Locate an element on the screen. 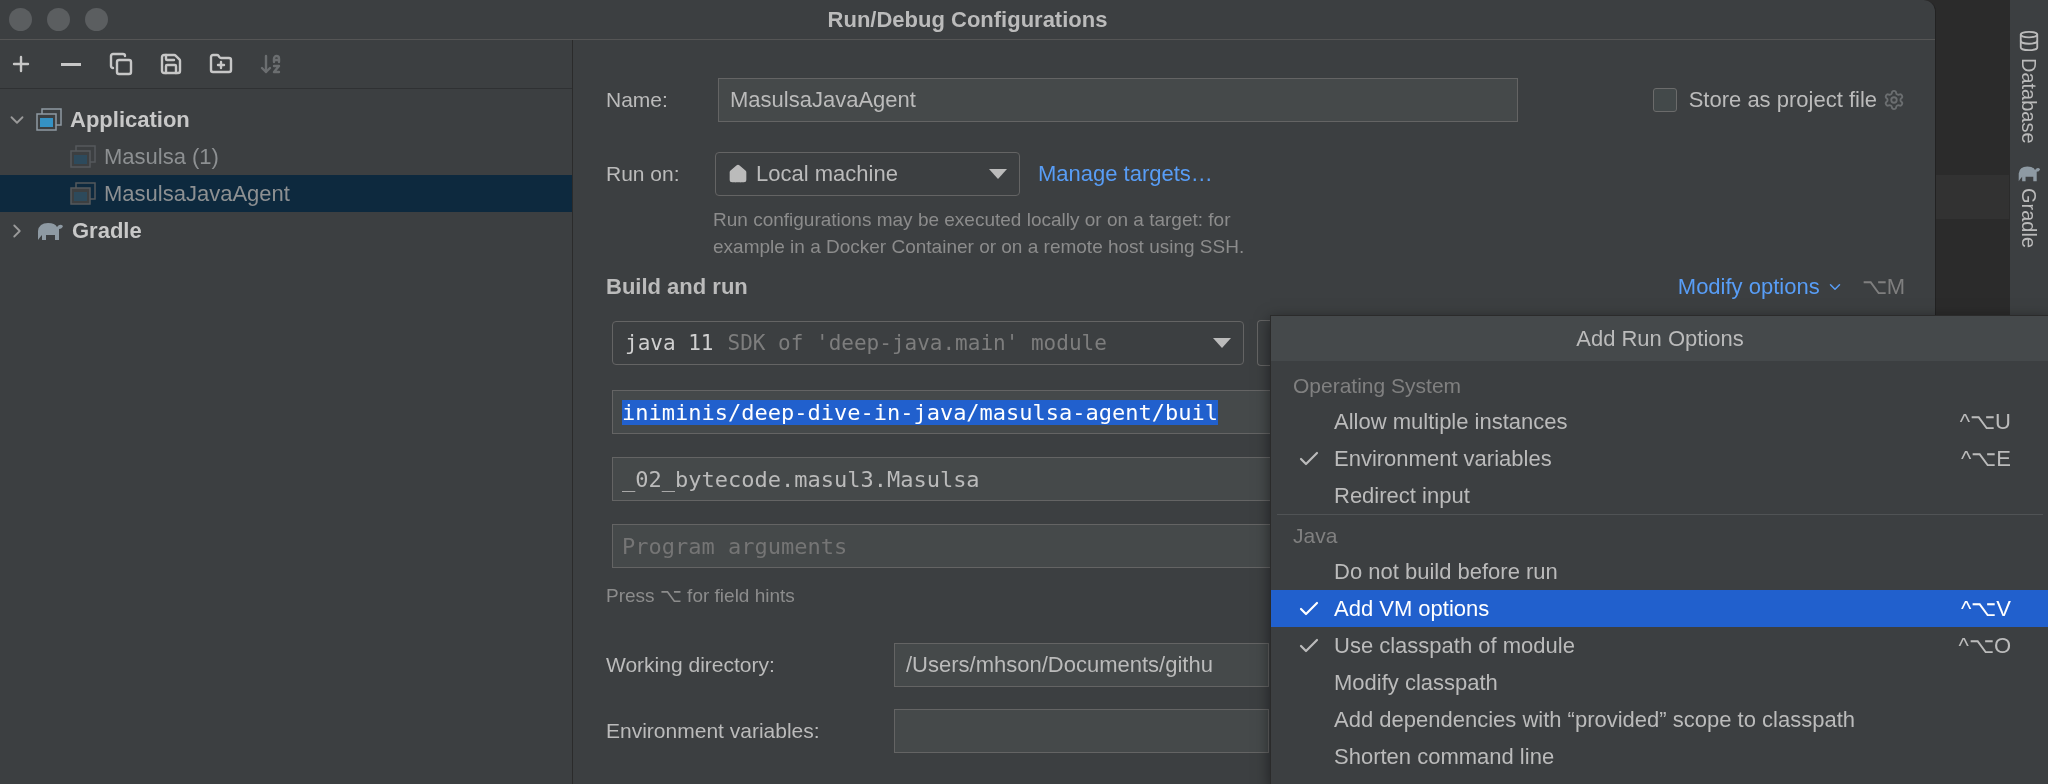  menu-item: Do not build before run is located at coordinates (1659, 571).